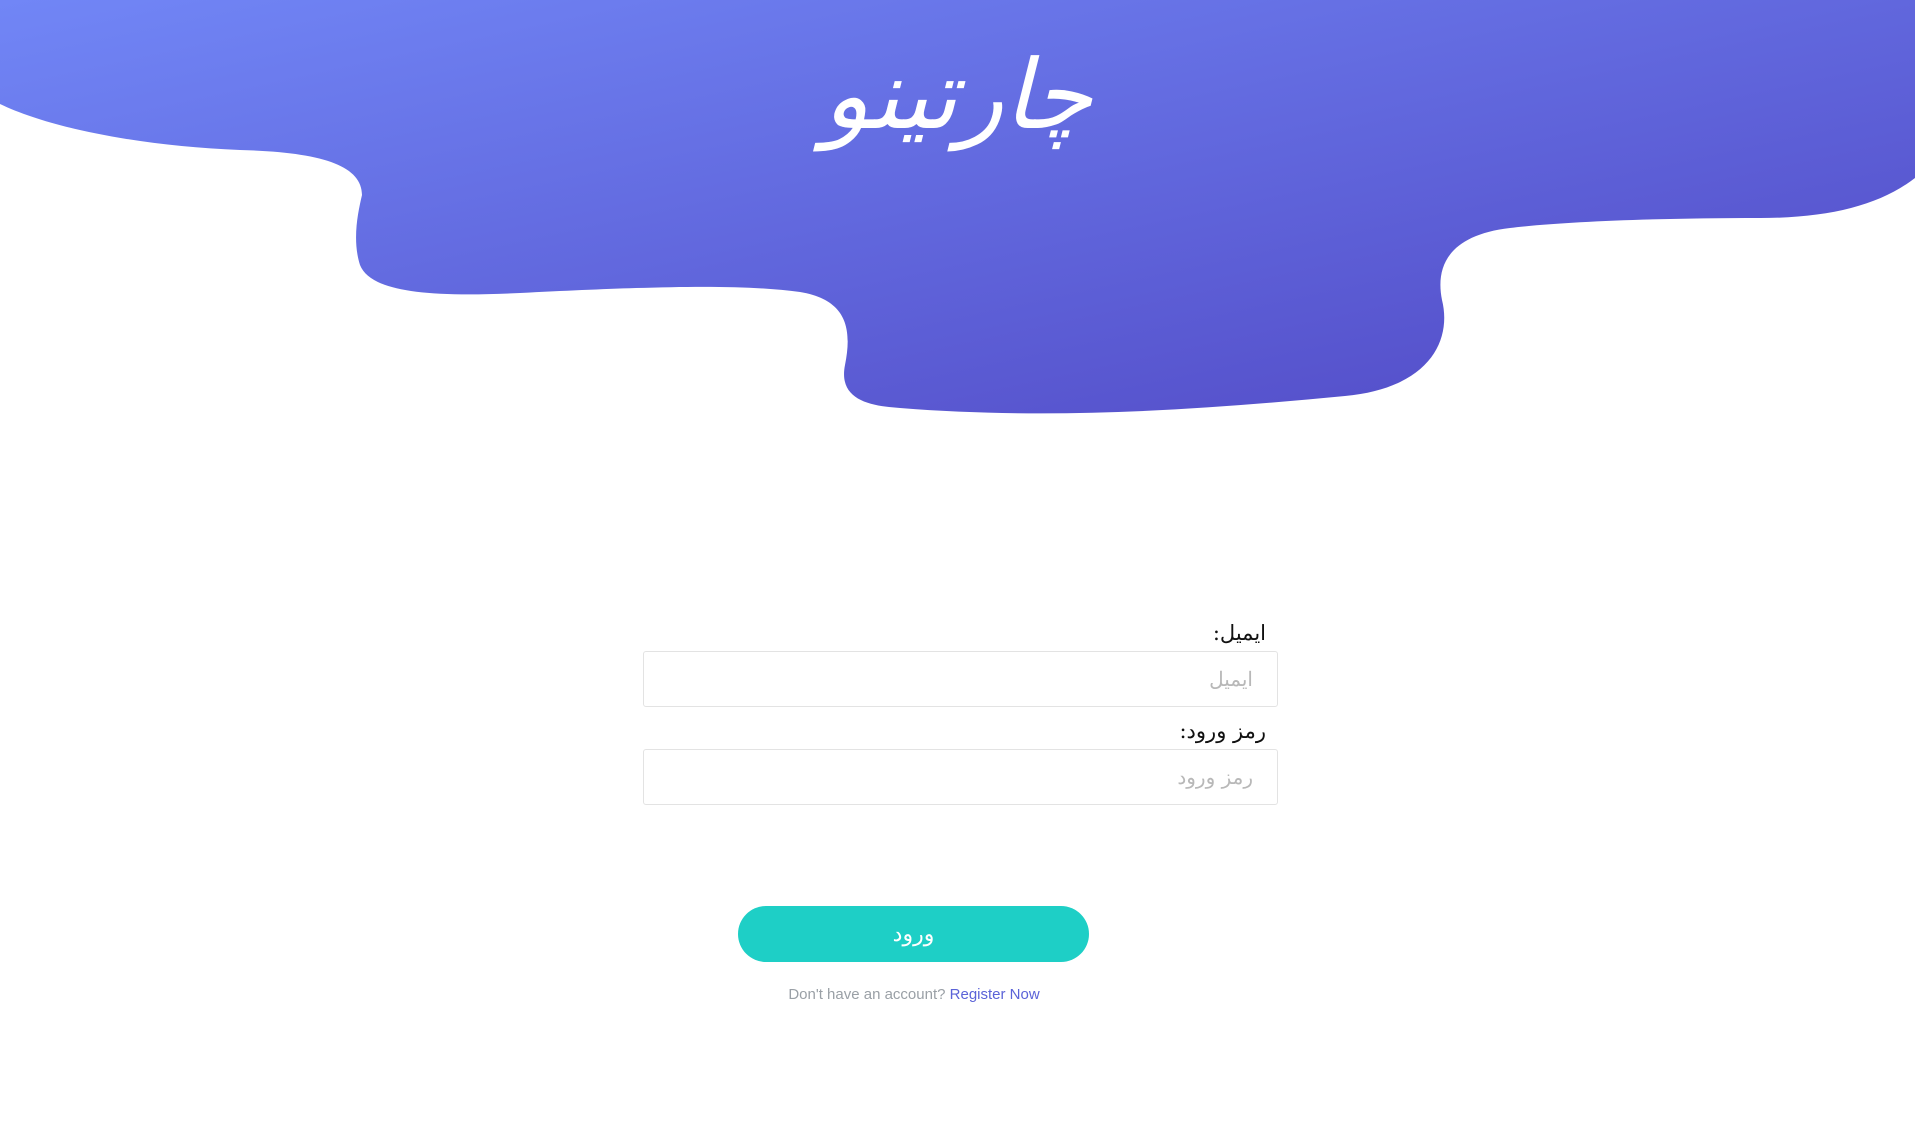  Describe the element at coordinates (960, 777) in the screenshot. I see `password-field` at that location.